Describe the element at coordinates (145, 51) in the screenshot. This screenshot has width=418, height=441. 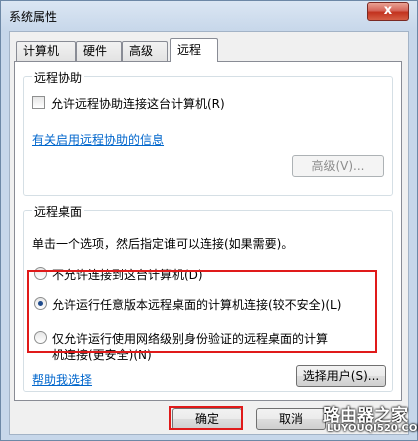
I see `tab-advanced: 高级` at that location.